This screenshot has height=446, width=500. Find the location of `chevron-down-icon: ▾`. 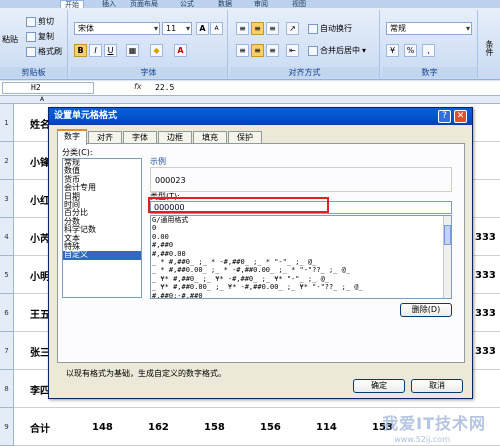

chevron-down-icon: ▾ is located at coordinates (364, 50).